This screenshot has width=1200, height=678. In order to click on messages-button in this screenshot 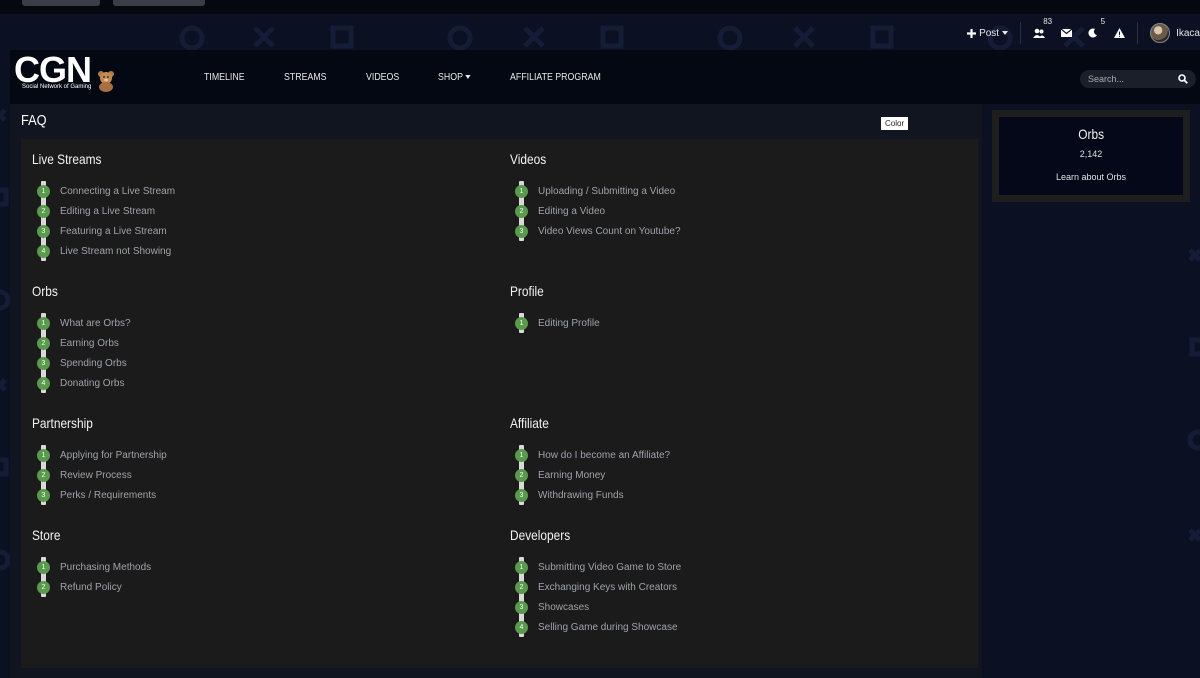, I will do `click(1066, 33)`.